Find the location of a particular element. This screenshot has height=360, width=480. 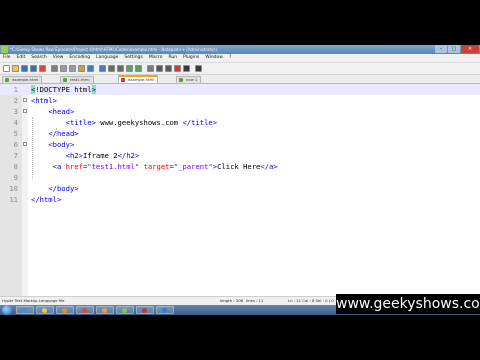

code-line: 1 <!DOCTYPE html> is located at coordinates (240, 89).